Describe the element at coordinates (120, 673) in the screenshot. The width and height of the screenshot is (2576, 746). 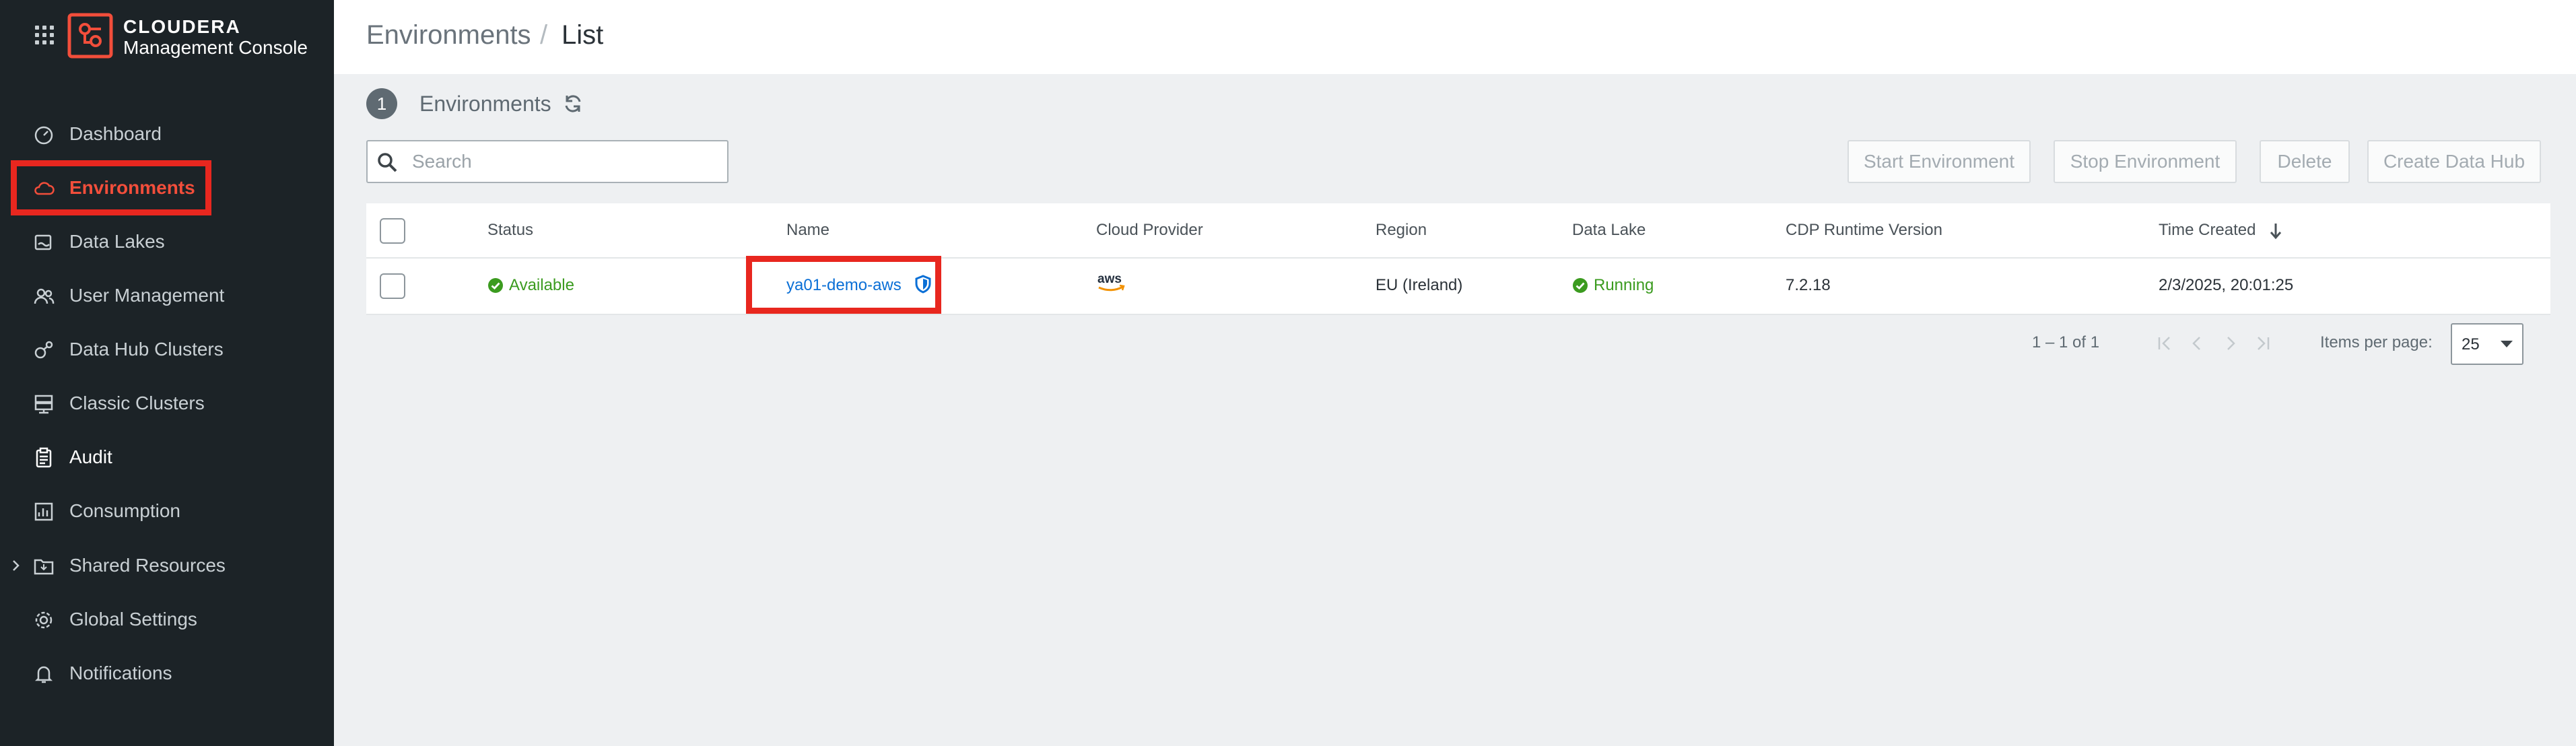
I see `sidebar-item-label: Notifications` at that location.